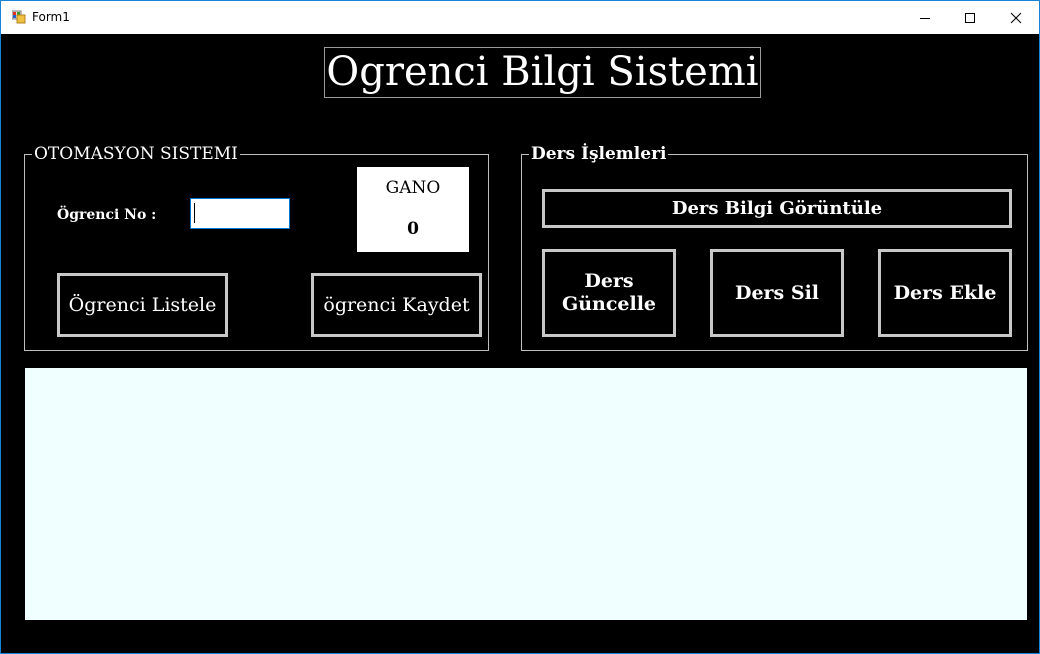 This screenshot has width=1040, height=654. I want to click on ogrenci-no-input, so click(240, 213).